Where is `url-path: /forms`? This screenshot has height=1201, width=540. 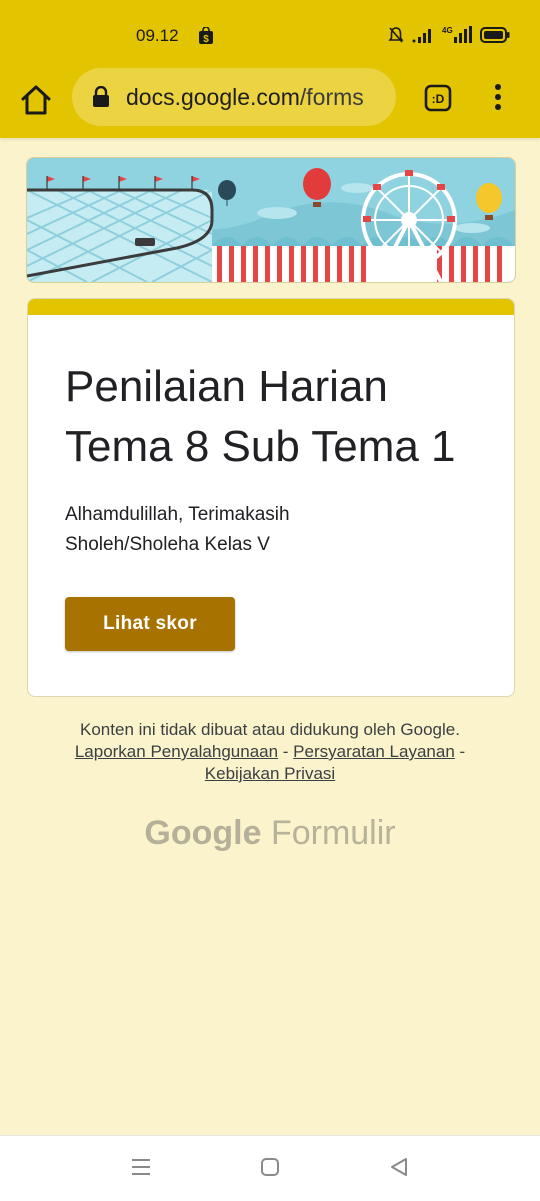 url-path: /forms is located at coordinates (331, 97).